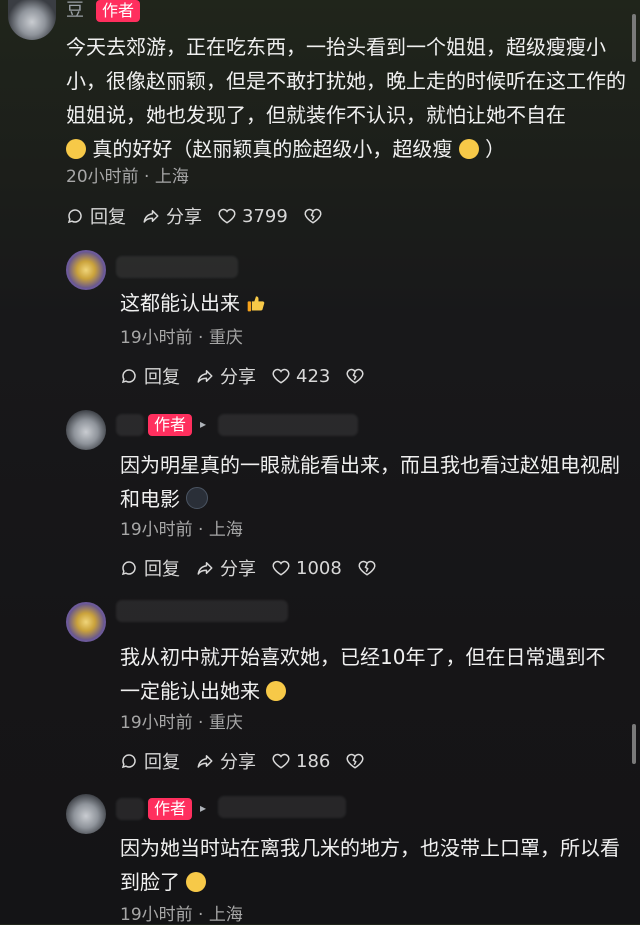 This screenshot has height=925, width=640. What do you see at coordinates (363, 674) in the screenshot?
I see `comment-text-main: 我从初中就开始喜欢她，已经10年了，但在日常遇到不一定能认出她来` at bounding box center [363, 674].